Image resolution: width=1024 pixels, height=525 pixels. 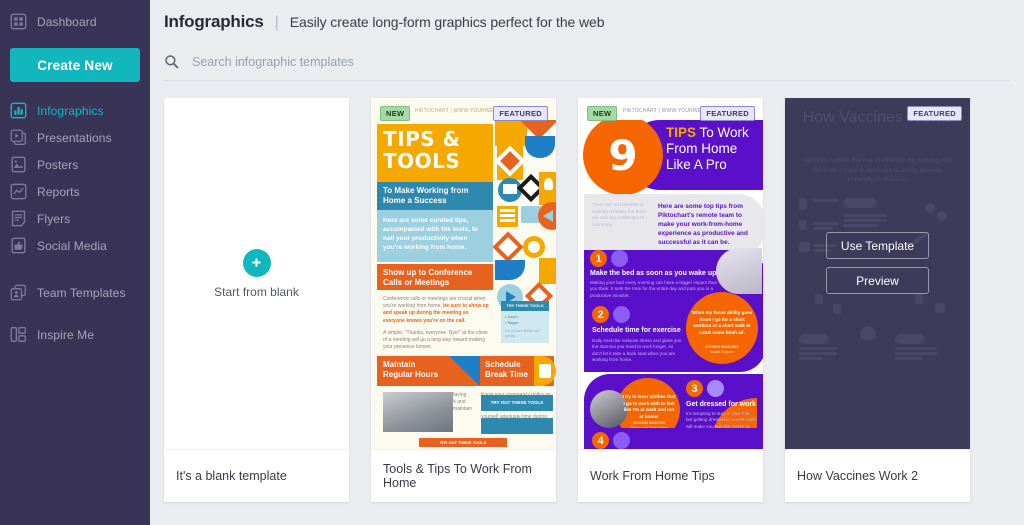 I want to click on art-tip-head: Make the bed as soon as you wake up, so click(x=653, y=273).